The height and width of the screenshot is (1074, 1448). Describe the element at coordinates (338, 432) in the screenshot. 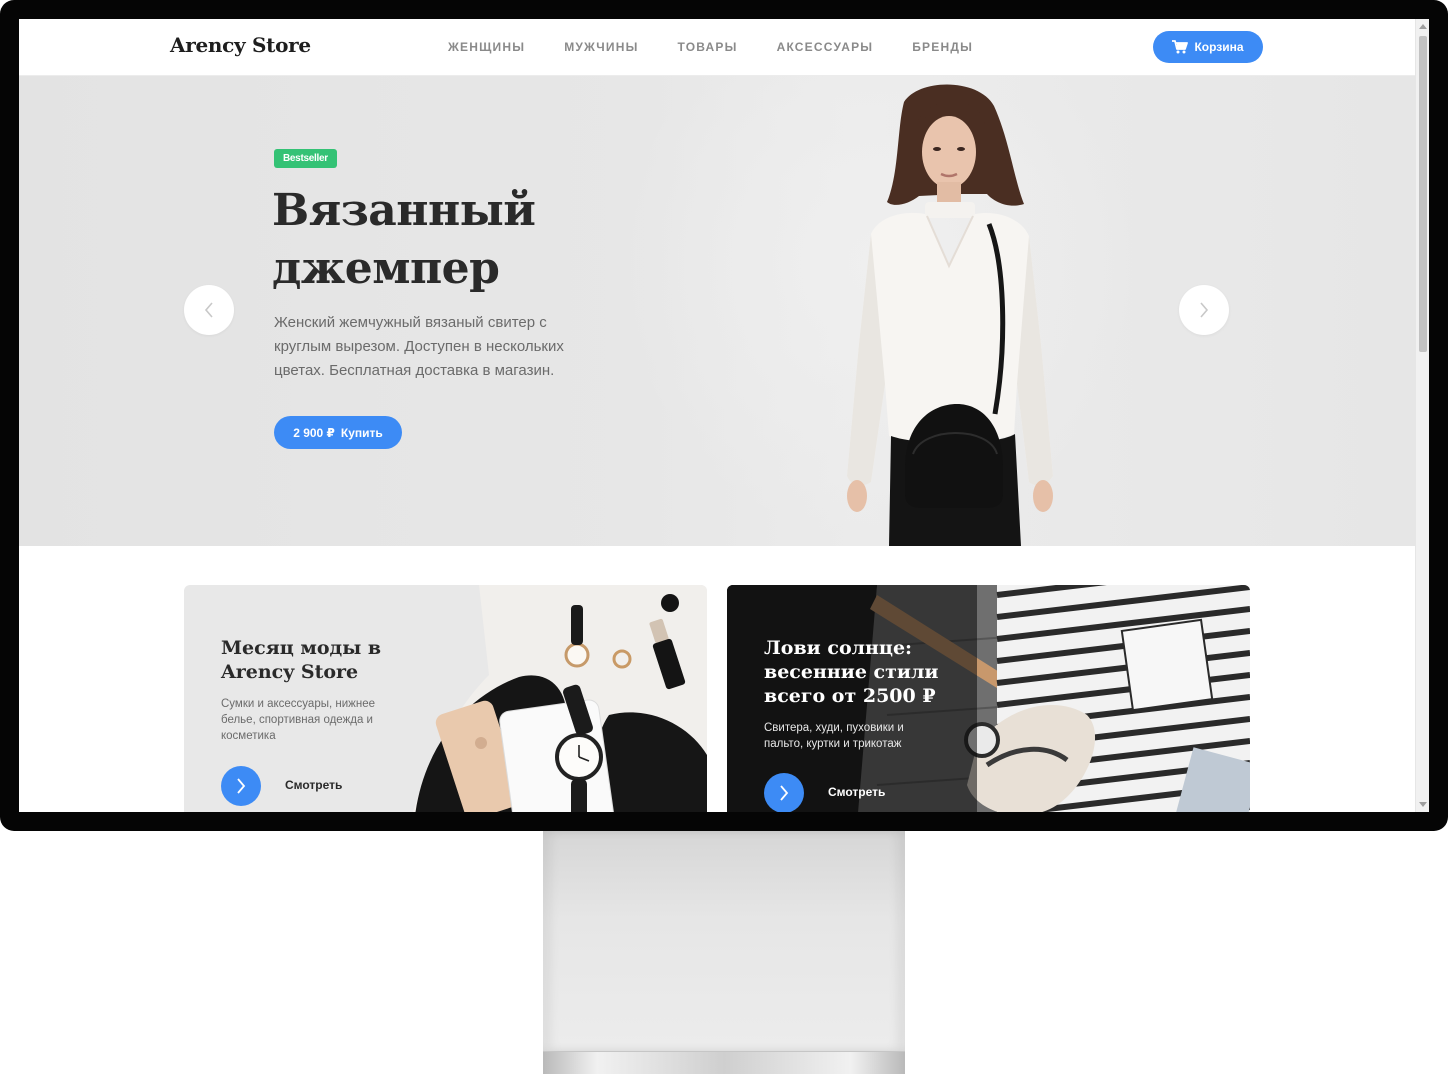

I see `buy-button: 2 900 ₽ Купить` at that location.